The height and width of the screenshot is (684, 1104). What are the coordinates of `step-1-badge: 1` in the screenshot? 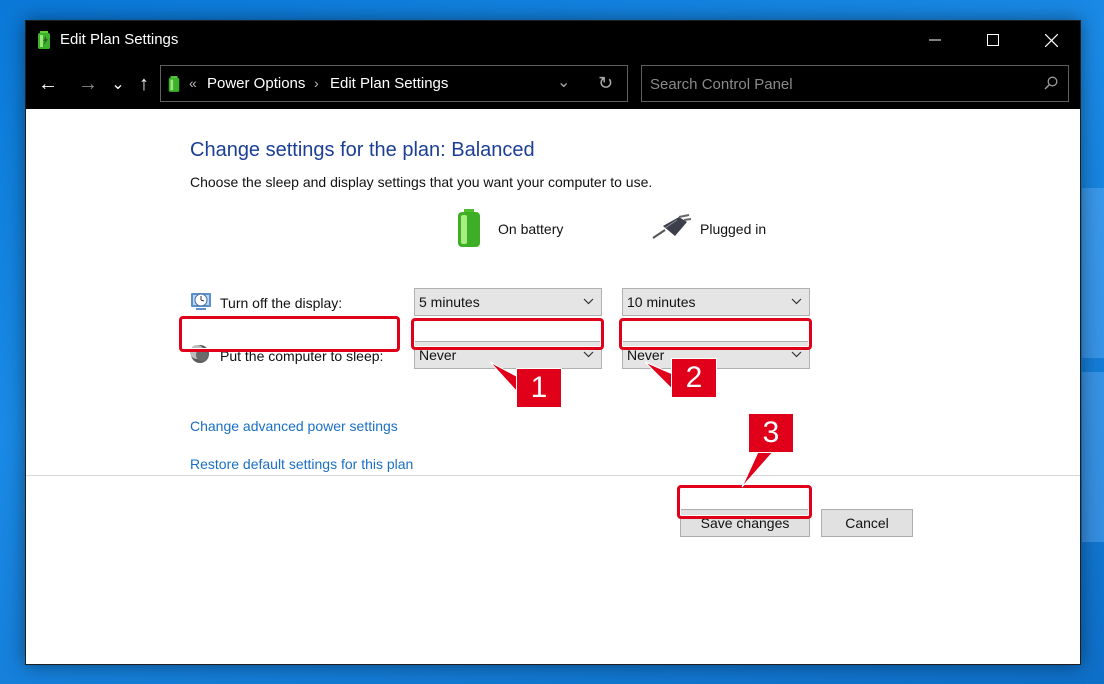 It's located at (539, 388).